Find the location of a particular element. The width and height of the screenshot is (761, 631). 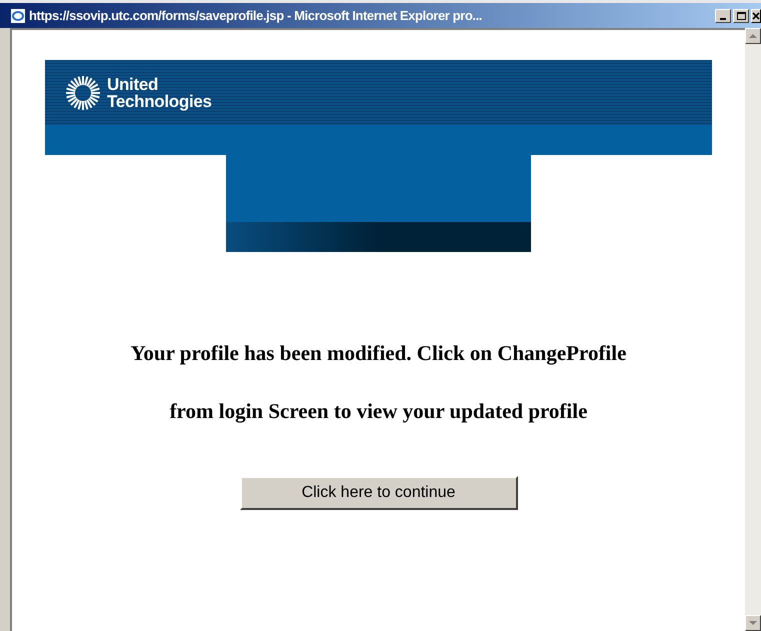

close-icon is located at coordinates (756, 16).